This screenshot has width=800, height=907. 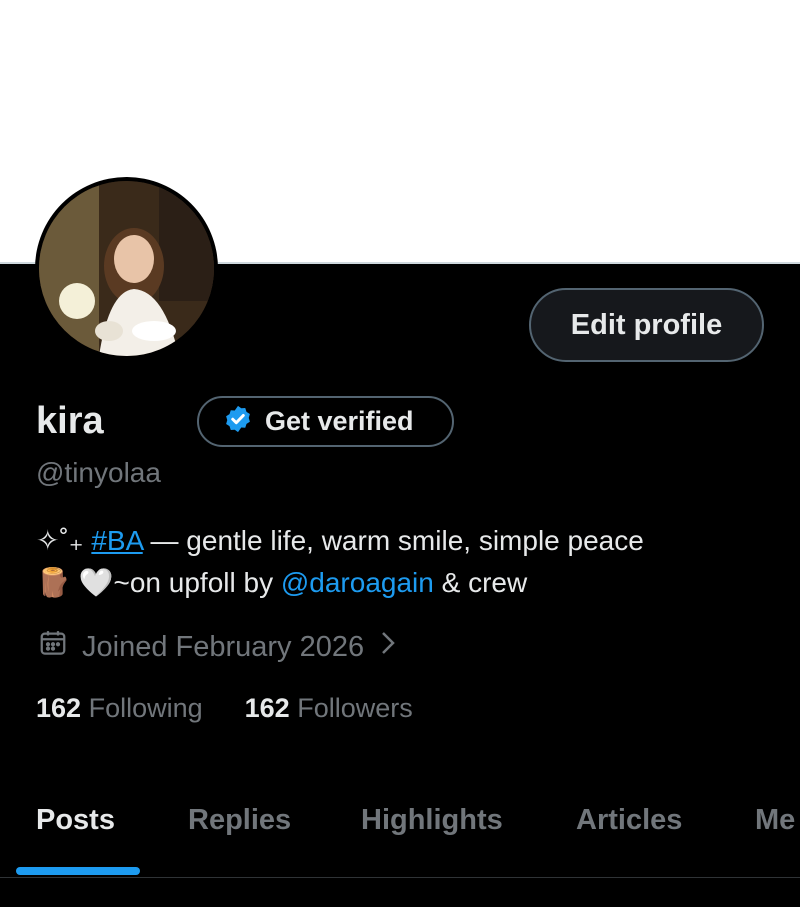 I want to click on calendar-icon, so click(x=53, y=647).